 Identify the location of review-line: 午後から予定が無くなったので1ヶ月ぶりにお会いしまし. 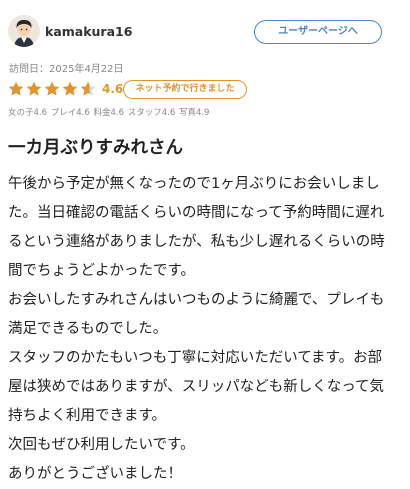
(194, 184).